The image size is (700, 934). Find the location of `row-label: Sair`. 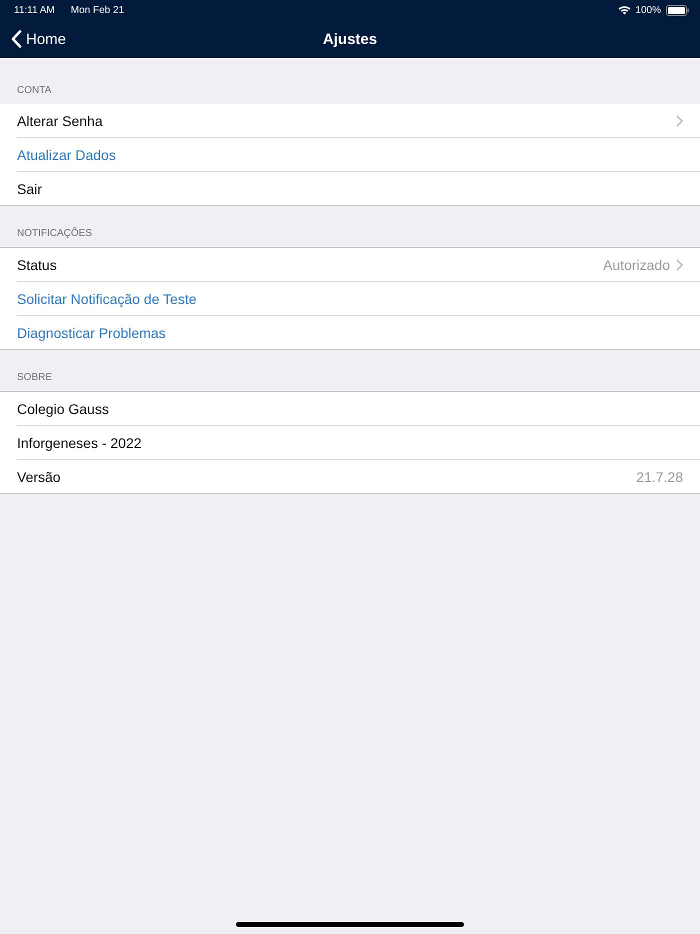

row-label: Sair is located at coordinates (29, 188).